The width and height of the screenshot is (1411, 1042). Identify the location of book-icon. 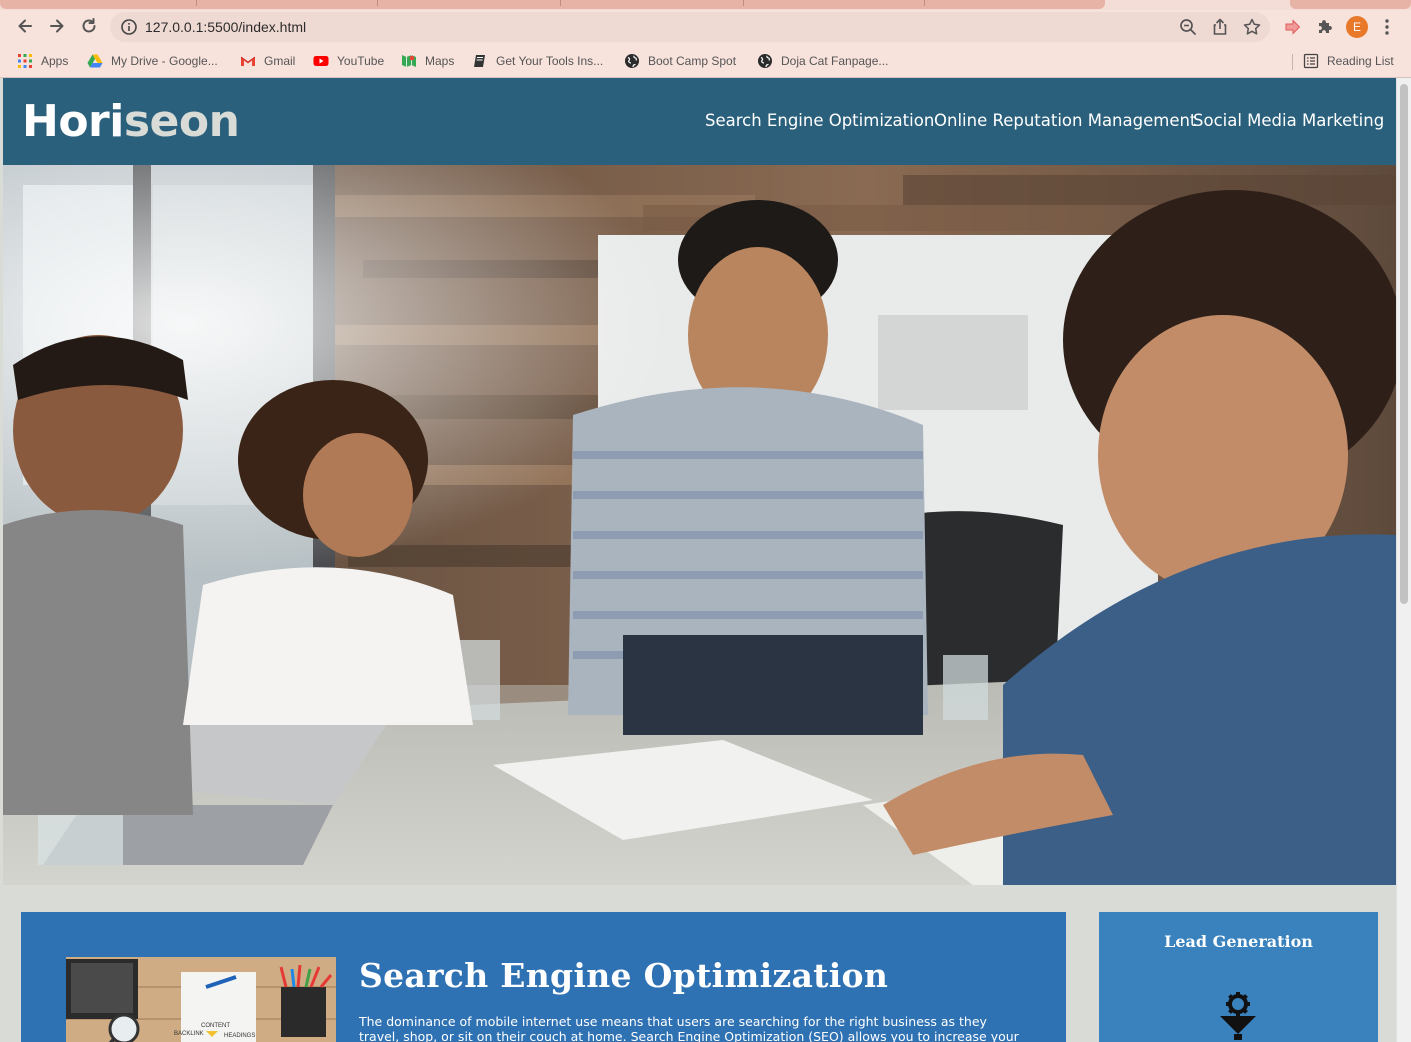
(480, 61).